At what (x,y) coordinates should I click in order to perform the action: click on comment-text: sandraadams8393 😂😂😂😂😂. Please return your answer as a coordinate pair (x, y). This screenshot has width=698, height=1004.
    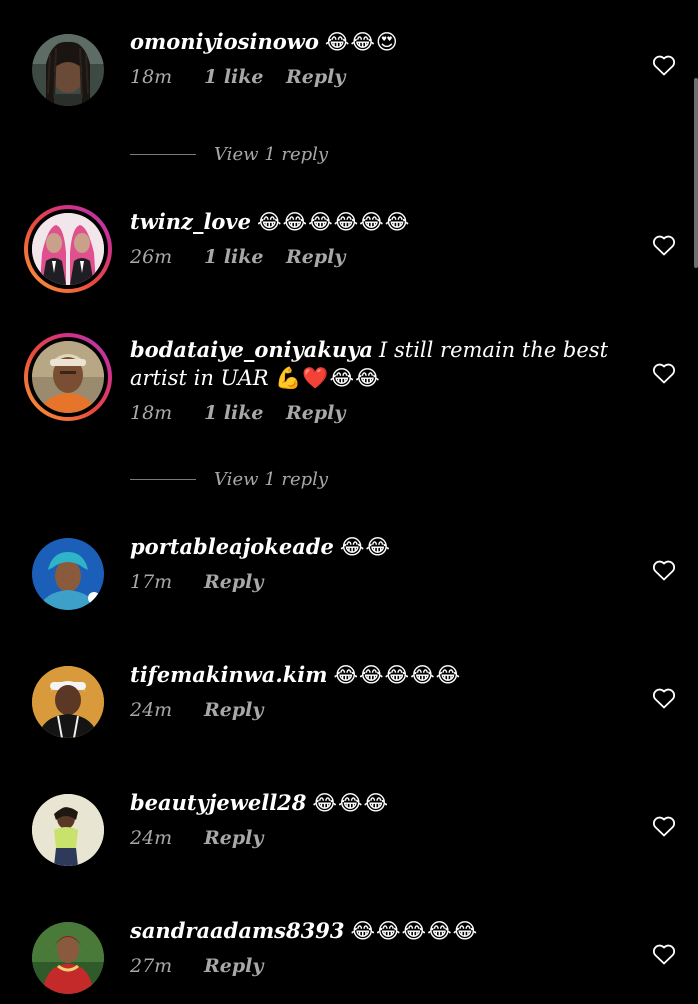
    Looking at the image, I should click on (370, 931).